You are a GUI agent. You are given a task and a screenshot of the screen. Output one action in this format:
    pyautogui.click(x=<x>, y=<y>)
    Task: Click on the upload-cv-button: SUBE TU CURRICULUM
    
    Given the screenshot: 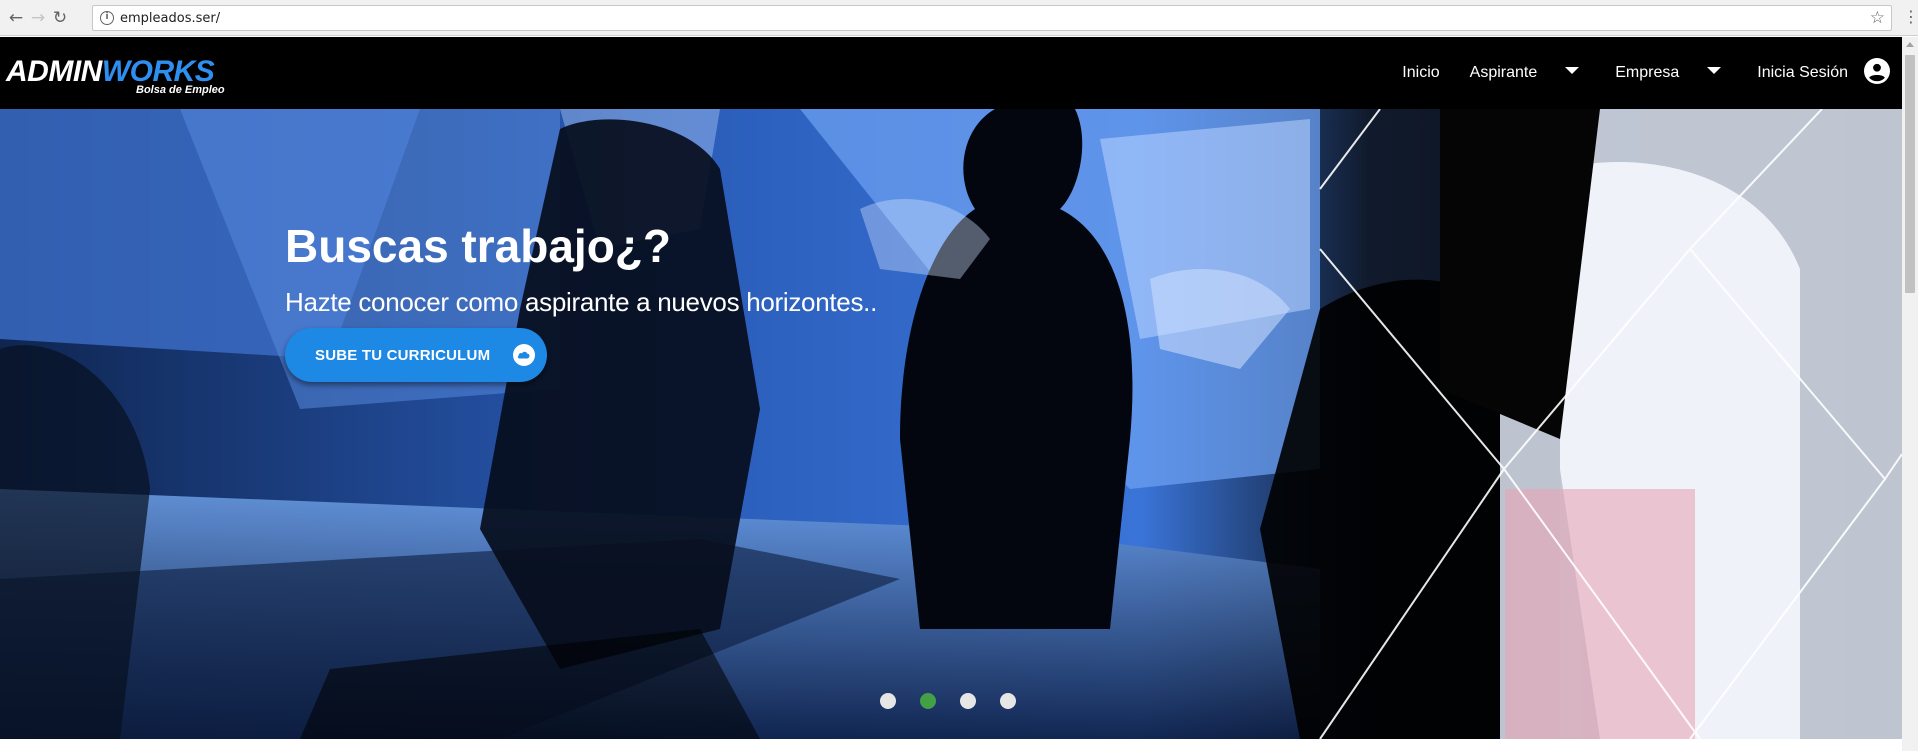 What is the action you would take?
    pyautogui.click(x=416, y=355)
    